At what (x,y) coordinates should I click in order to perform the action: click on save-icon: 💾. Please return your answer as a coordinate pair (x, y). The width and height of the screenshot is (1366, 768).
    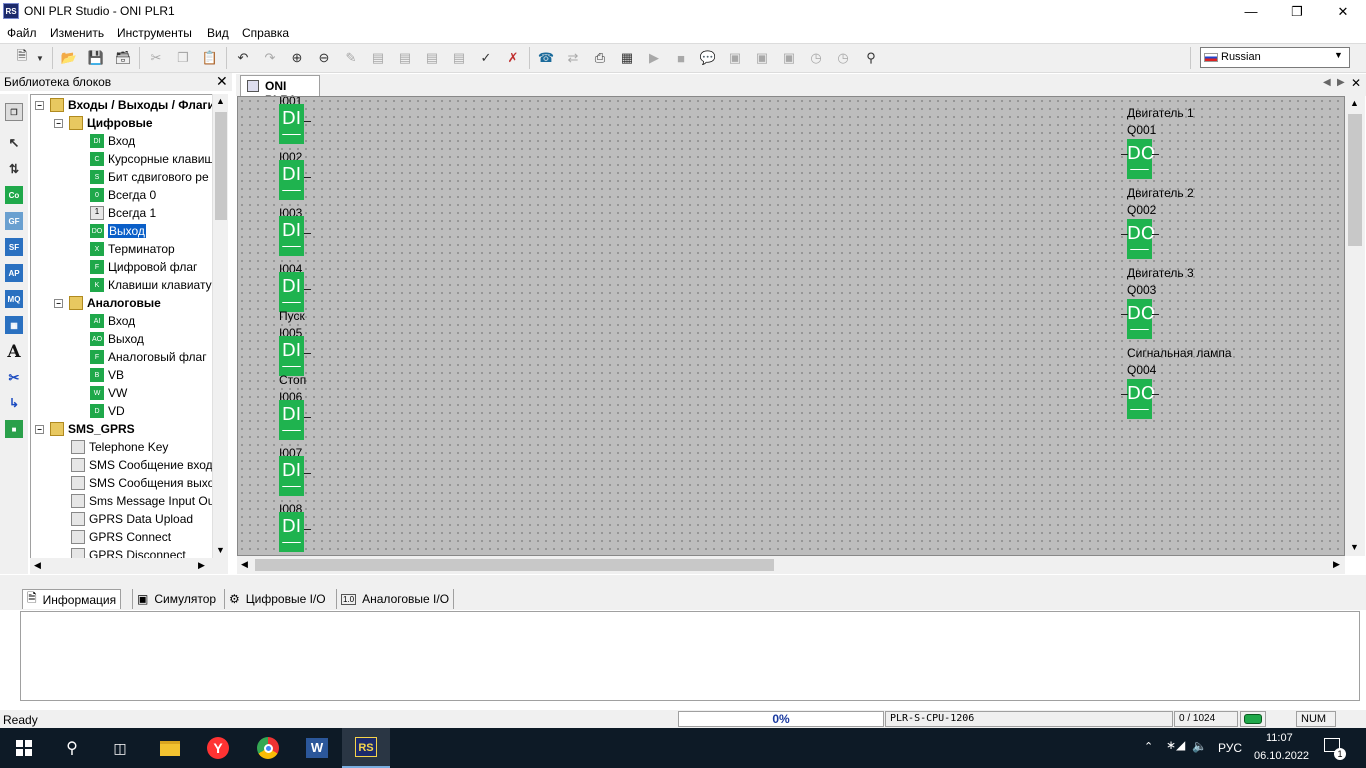
    Looking at the image, I should click on (96, 58).